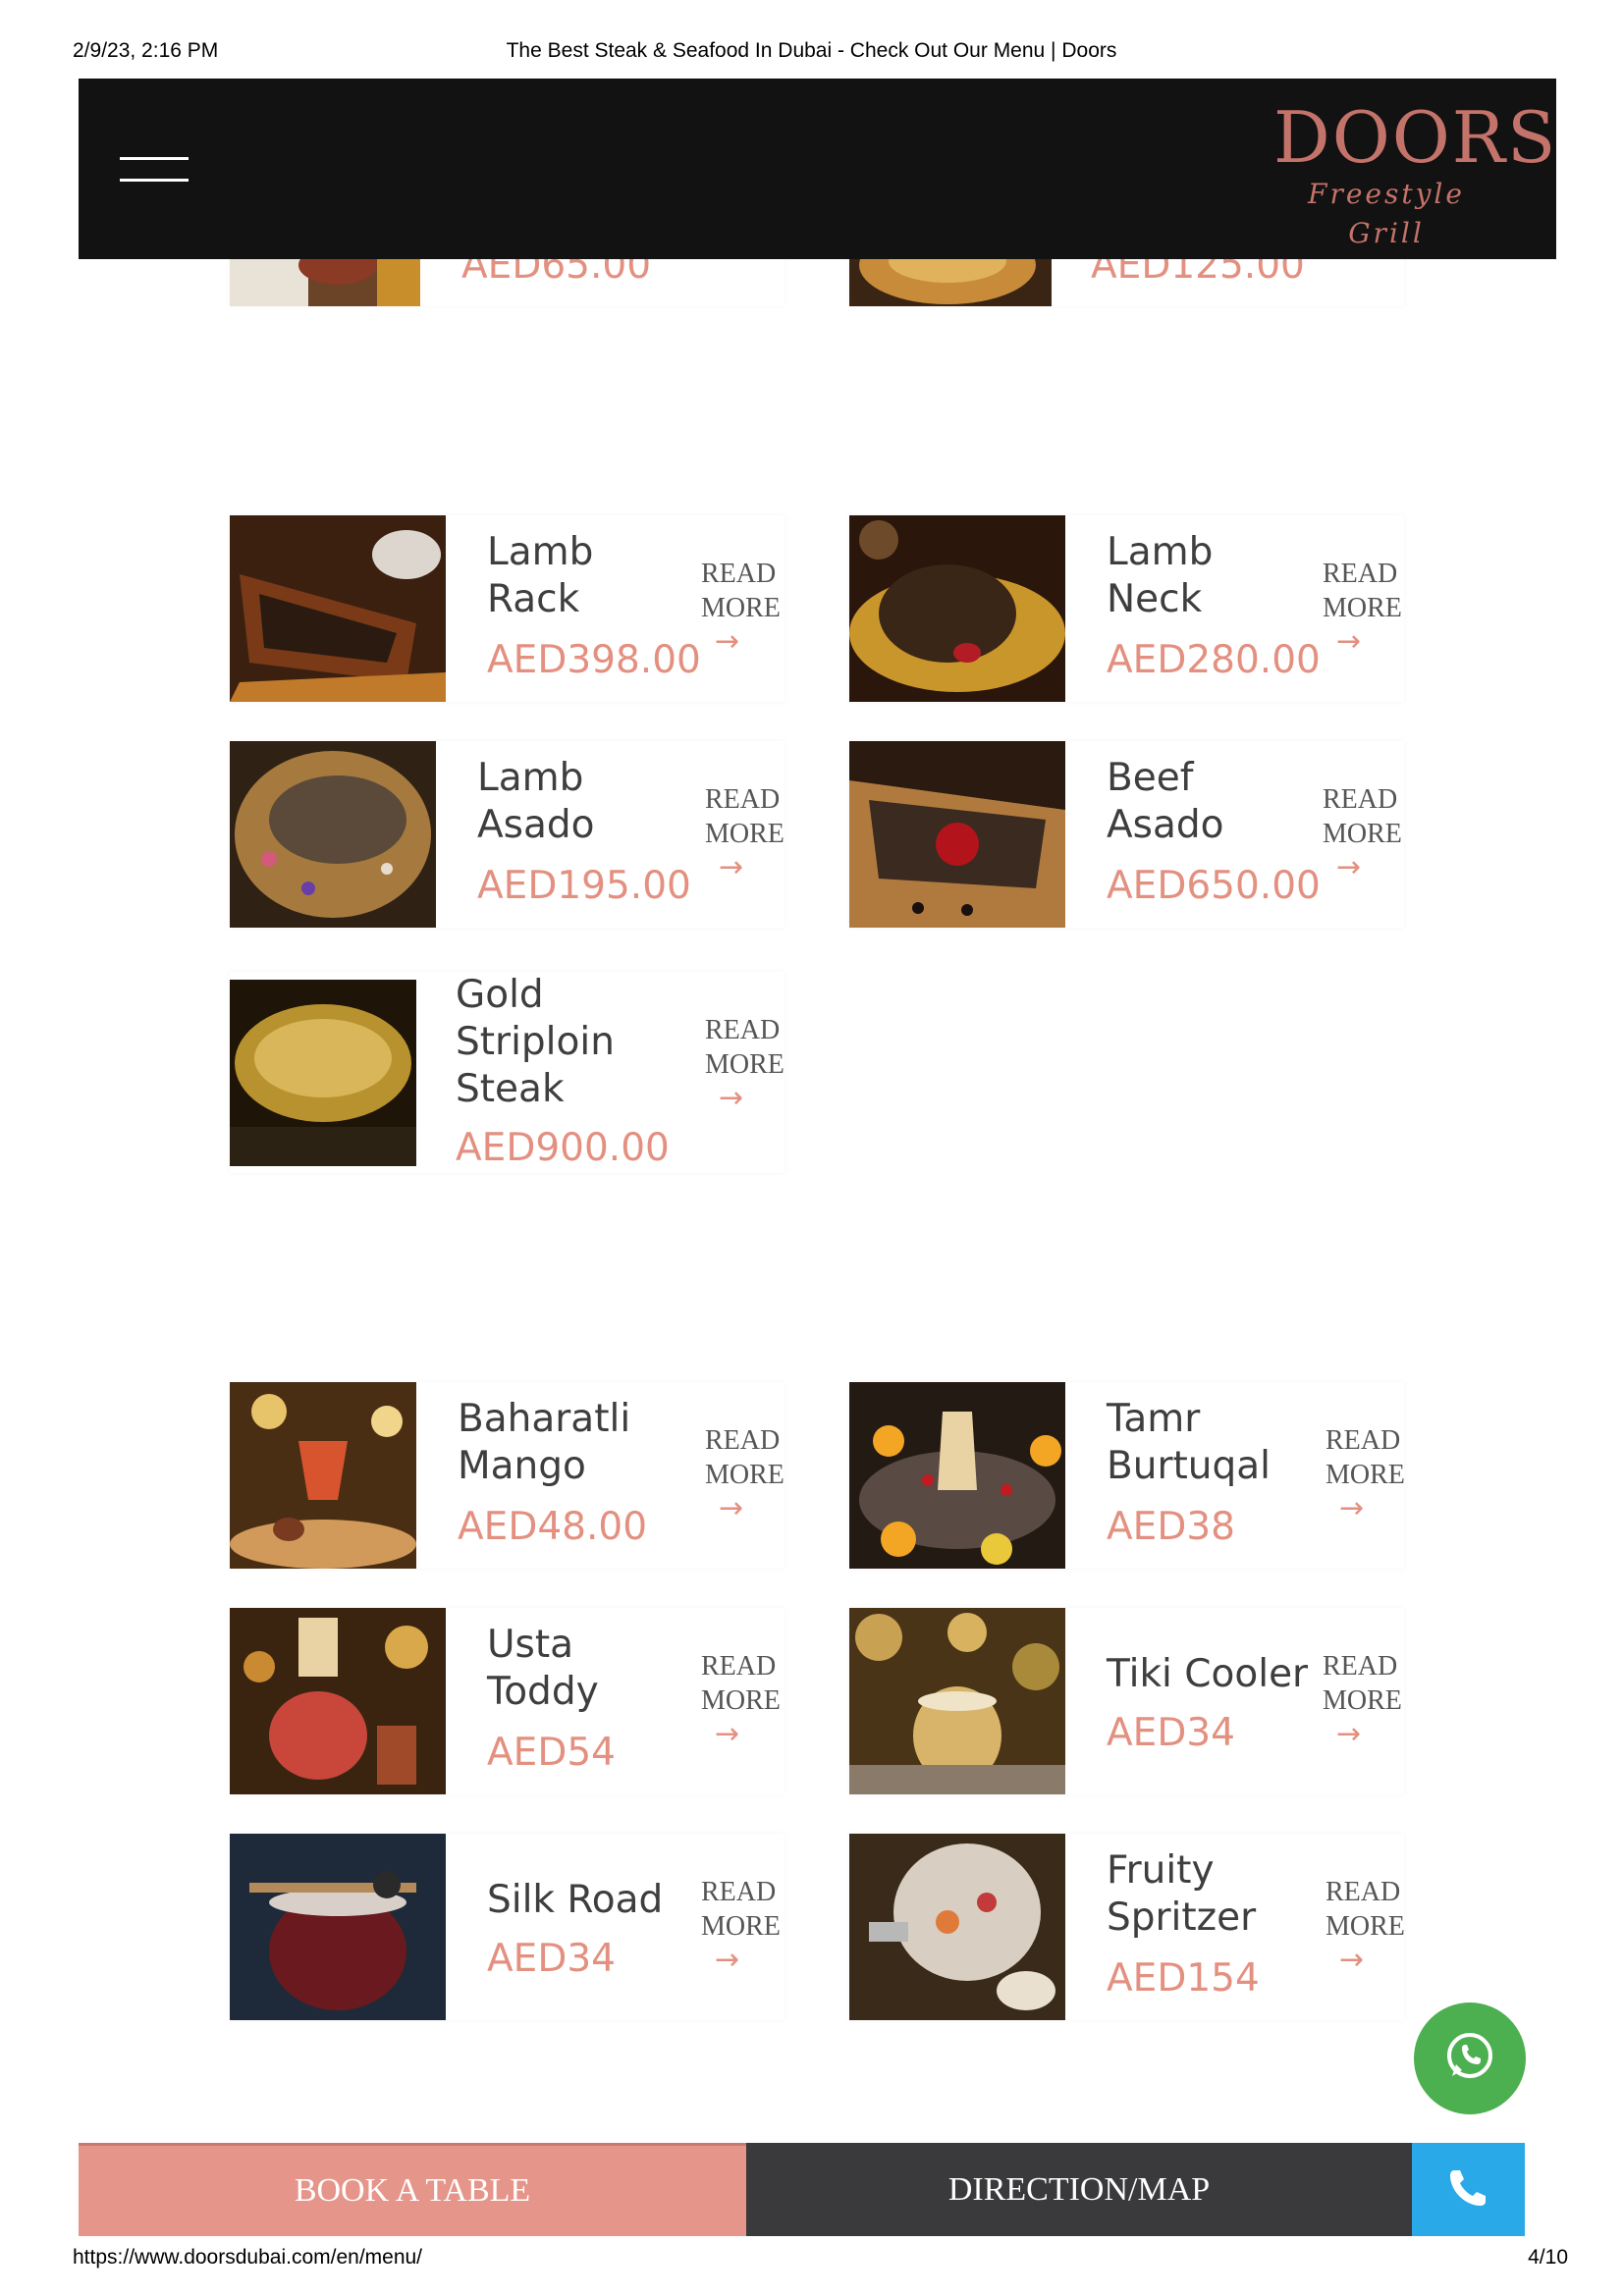  Describe the element at coordinates (1079, 2189) in the screenshot. I see `direction-map-button: DIRECTION/MAP` at that location.